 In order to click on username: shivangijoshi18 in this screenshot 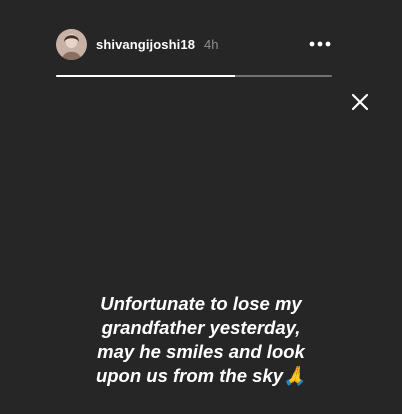, I will do `click(145, 44)`.